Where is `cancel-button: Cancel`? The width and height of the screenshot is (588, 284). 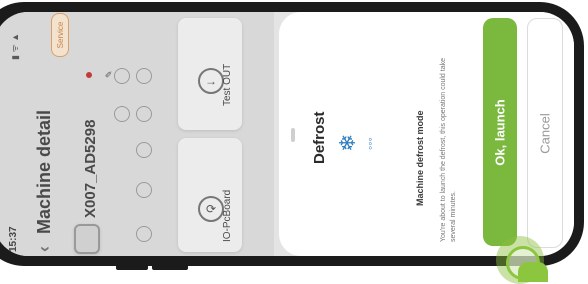 cancel-button: Cancel is located at coordinates (545, 133).